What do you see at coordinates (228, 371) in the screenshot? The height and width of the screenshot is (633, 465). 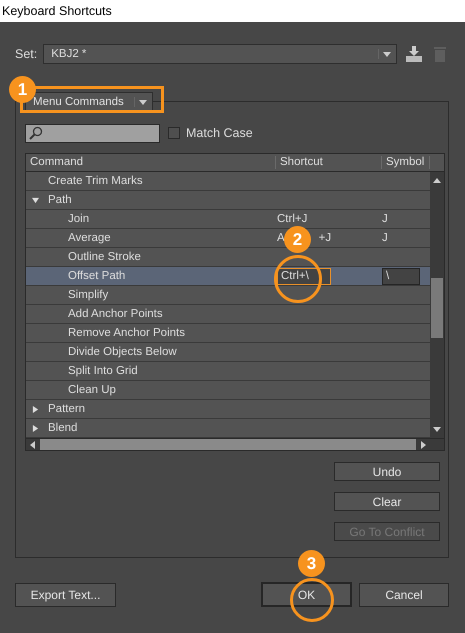 I see `table-row: Split Into Grid` at bounding box center [228, 371].